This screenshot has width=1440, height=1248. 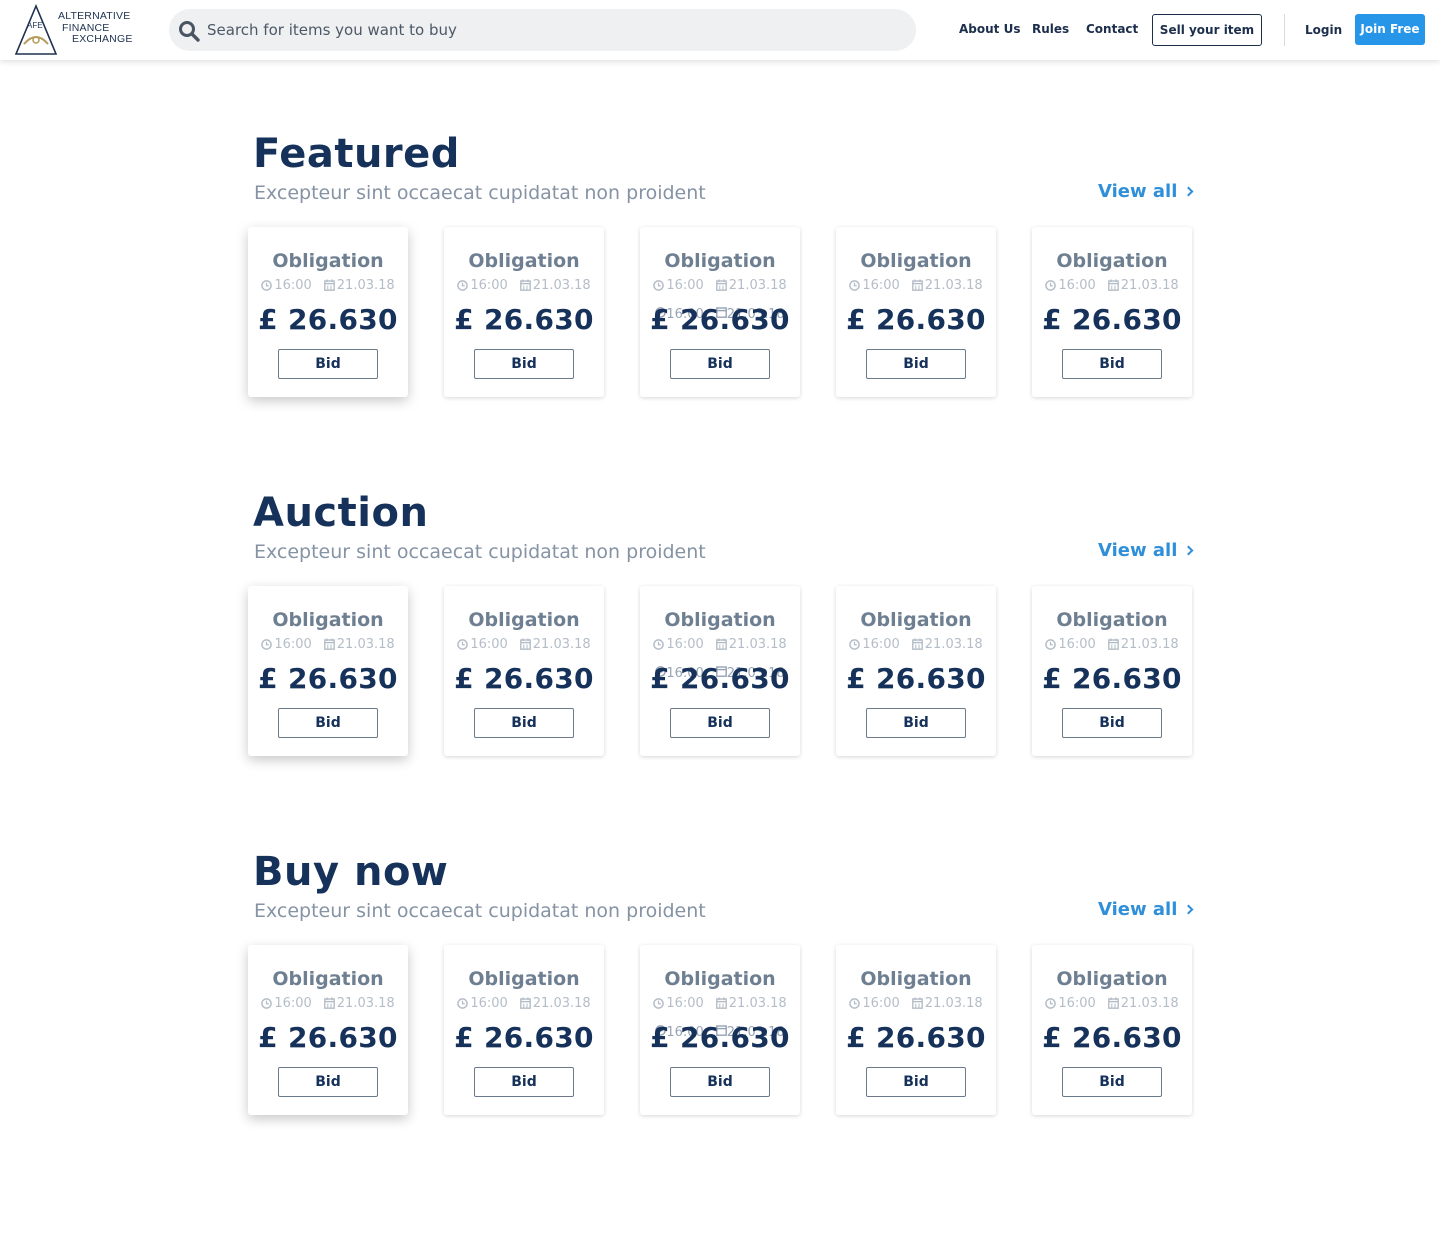 I want to click on login-link: Login, so click(x=1323, y=30).